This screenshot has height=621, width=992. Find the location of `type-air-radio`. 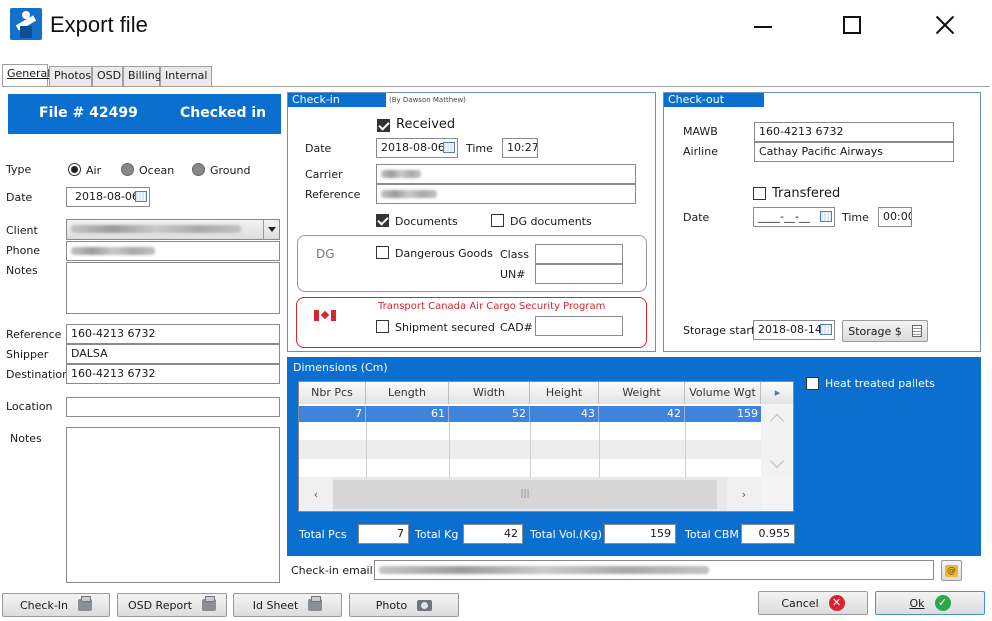

type-air-radio is located at coordinates (74, 169).